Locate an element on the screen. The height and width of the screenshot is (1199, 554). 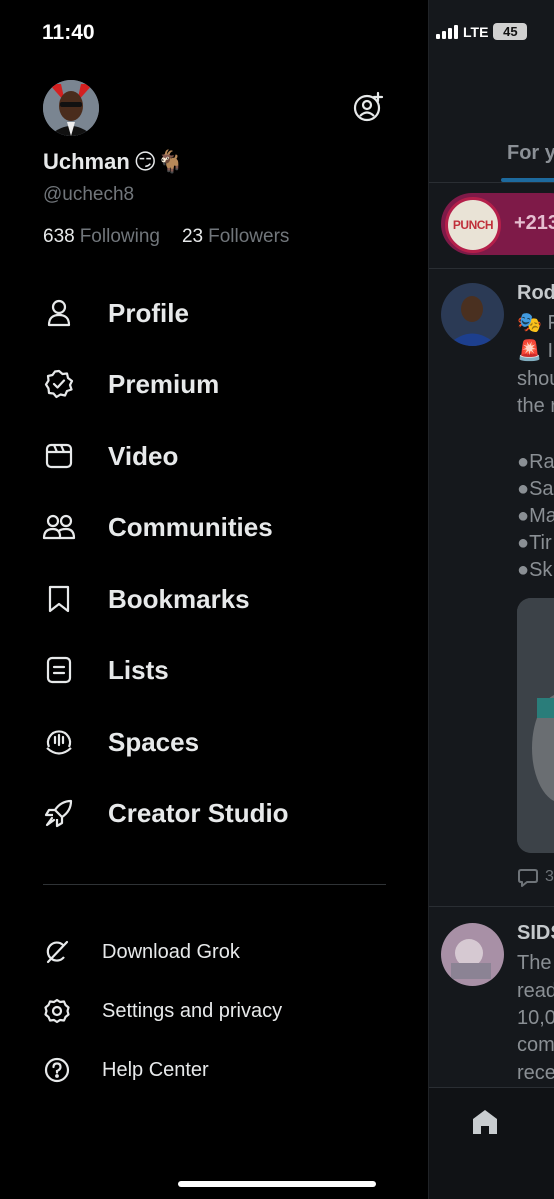
punch-logo-text: PUNCH is located at coordinates (473, 225).